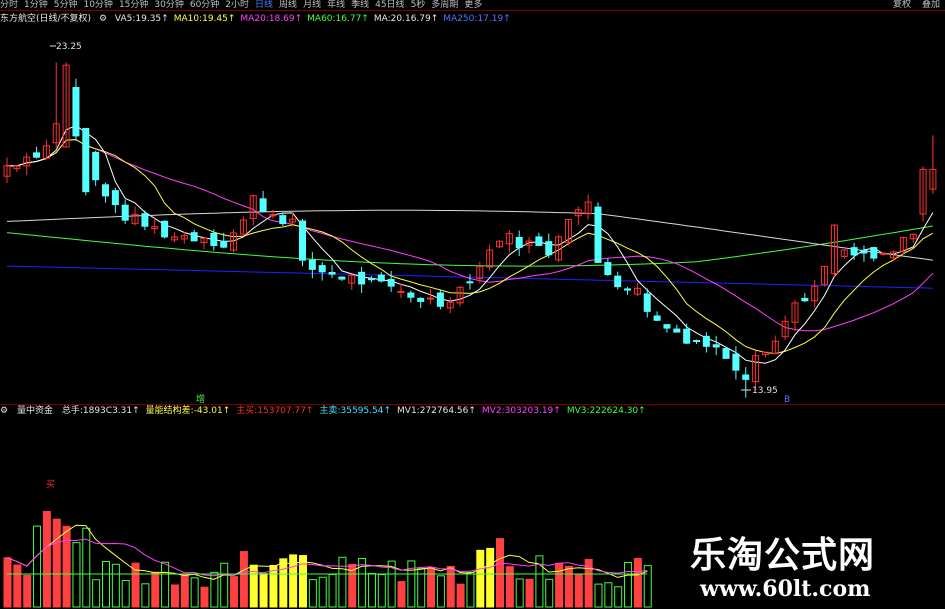 The image size is (945, 609). What do you see at coordinates (66, 5) in the screenshot?
I see `period-tab-2: 5分钟` at bounding box center [66, 5].